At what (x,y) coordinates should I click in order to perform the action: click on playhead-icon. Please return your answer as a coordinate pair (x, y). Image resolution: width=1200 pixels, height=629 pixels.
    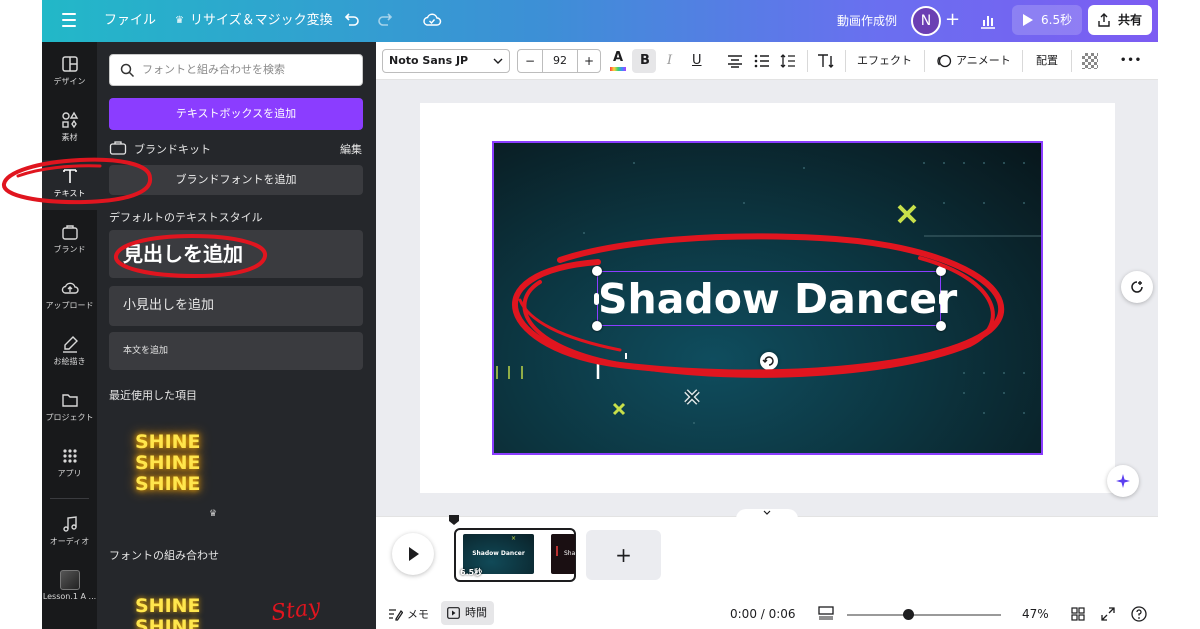
    Looking at the image, I should click on (454, 521).